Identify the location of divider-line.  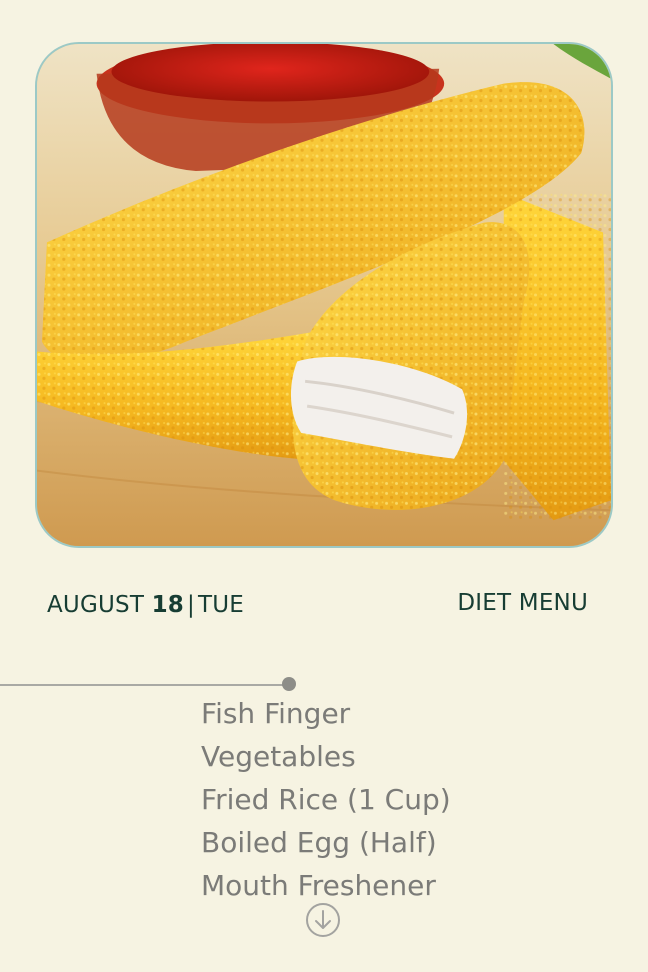
(144, 685).